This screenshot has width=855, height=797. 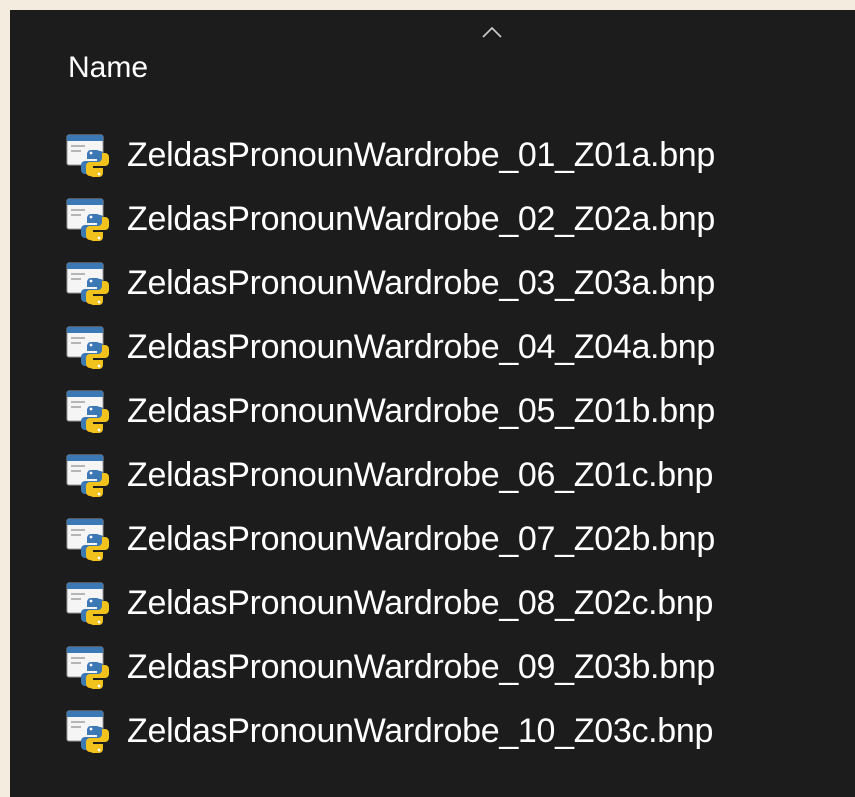 I want to click on file-name: ZeldasPronounWardrobe_03_Z03a.bnp, so click(x=421, y=282).